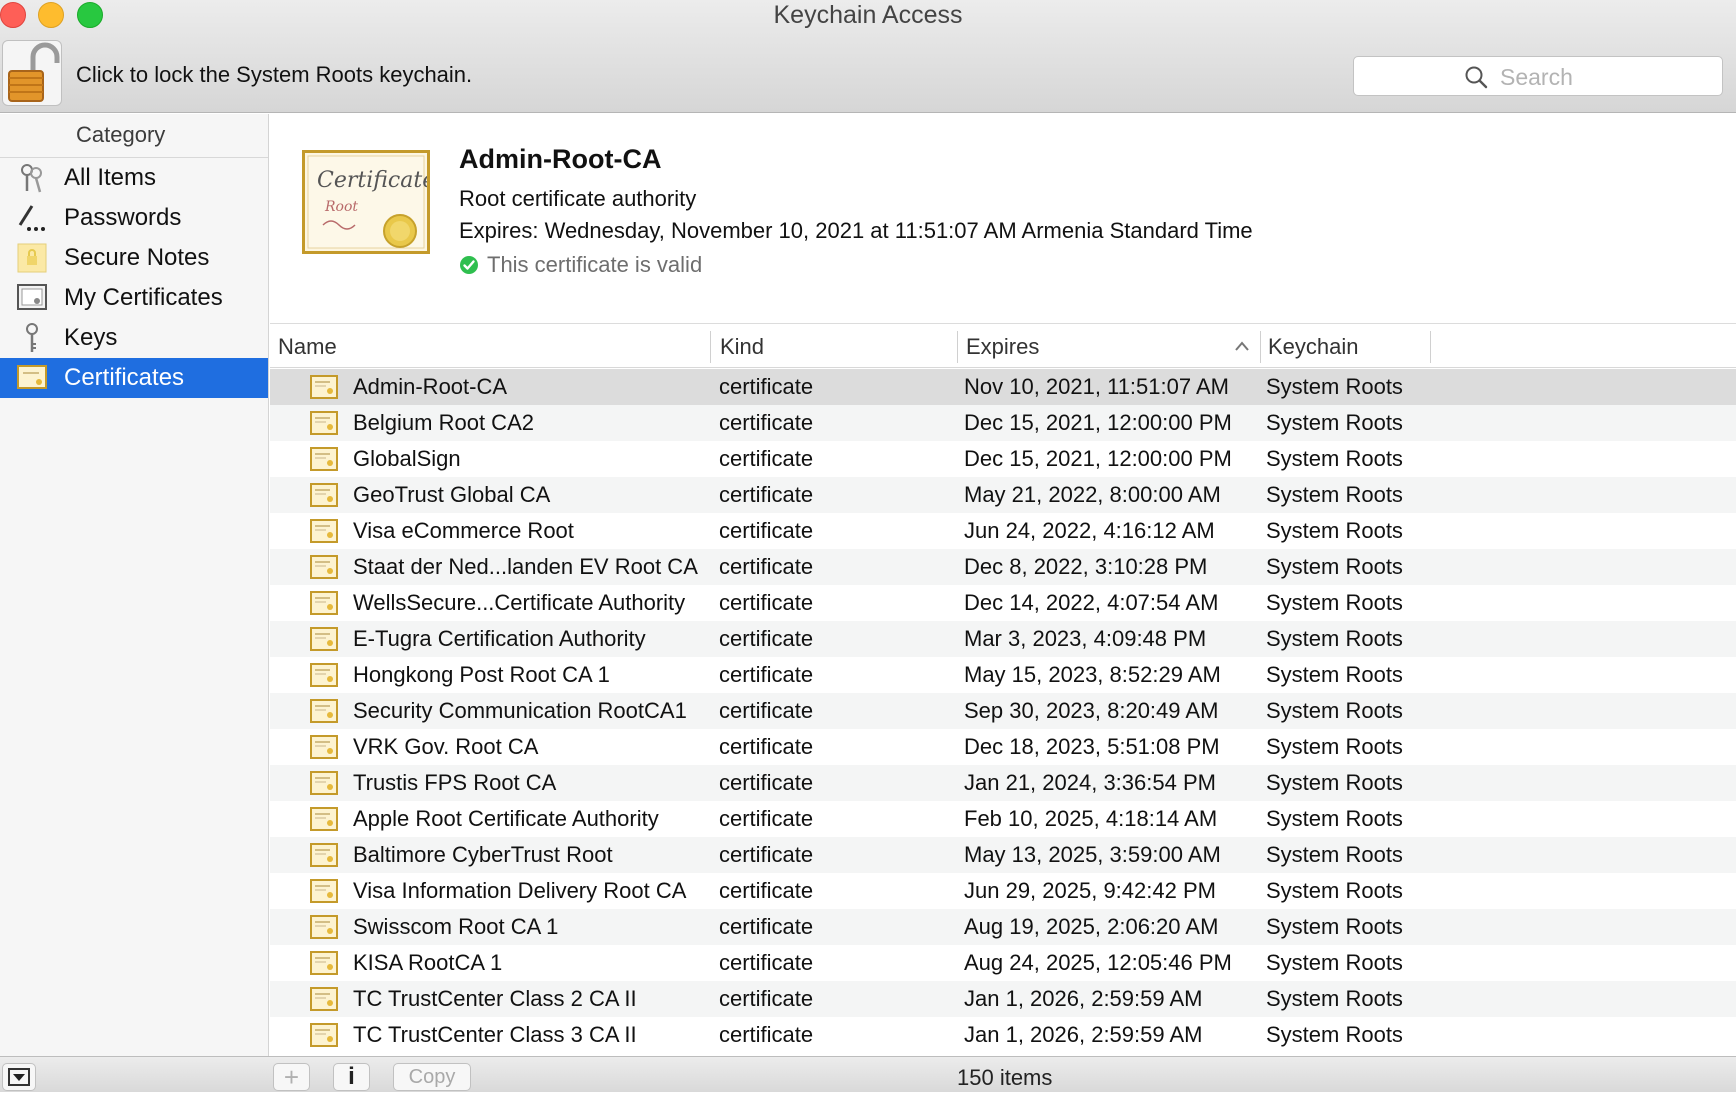 The image size is (1736, 1093). What do you see at coordinates (520, 890) in the screenshot?
I see `row-name: Visa Information Delivery Root CA` at bounding box center [520, 890].